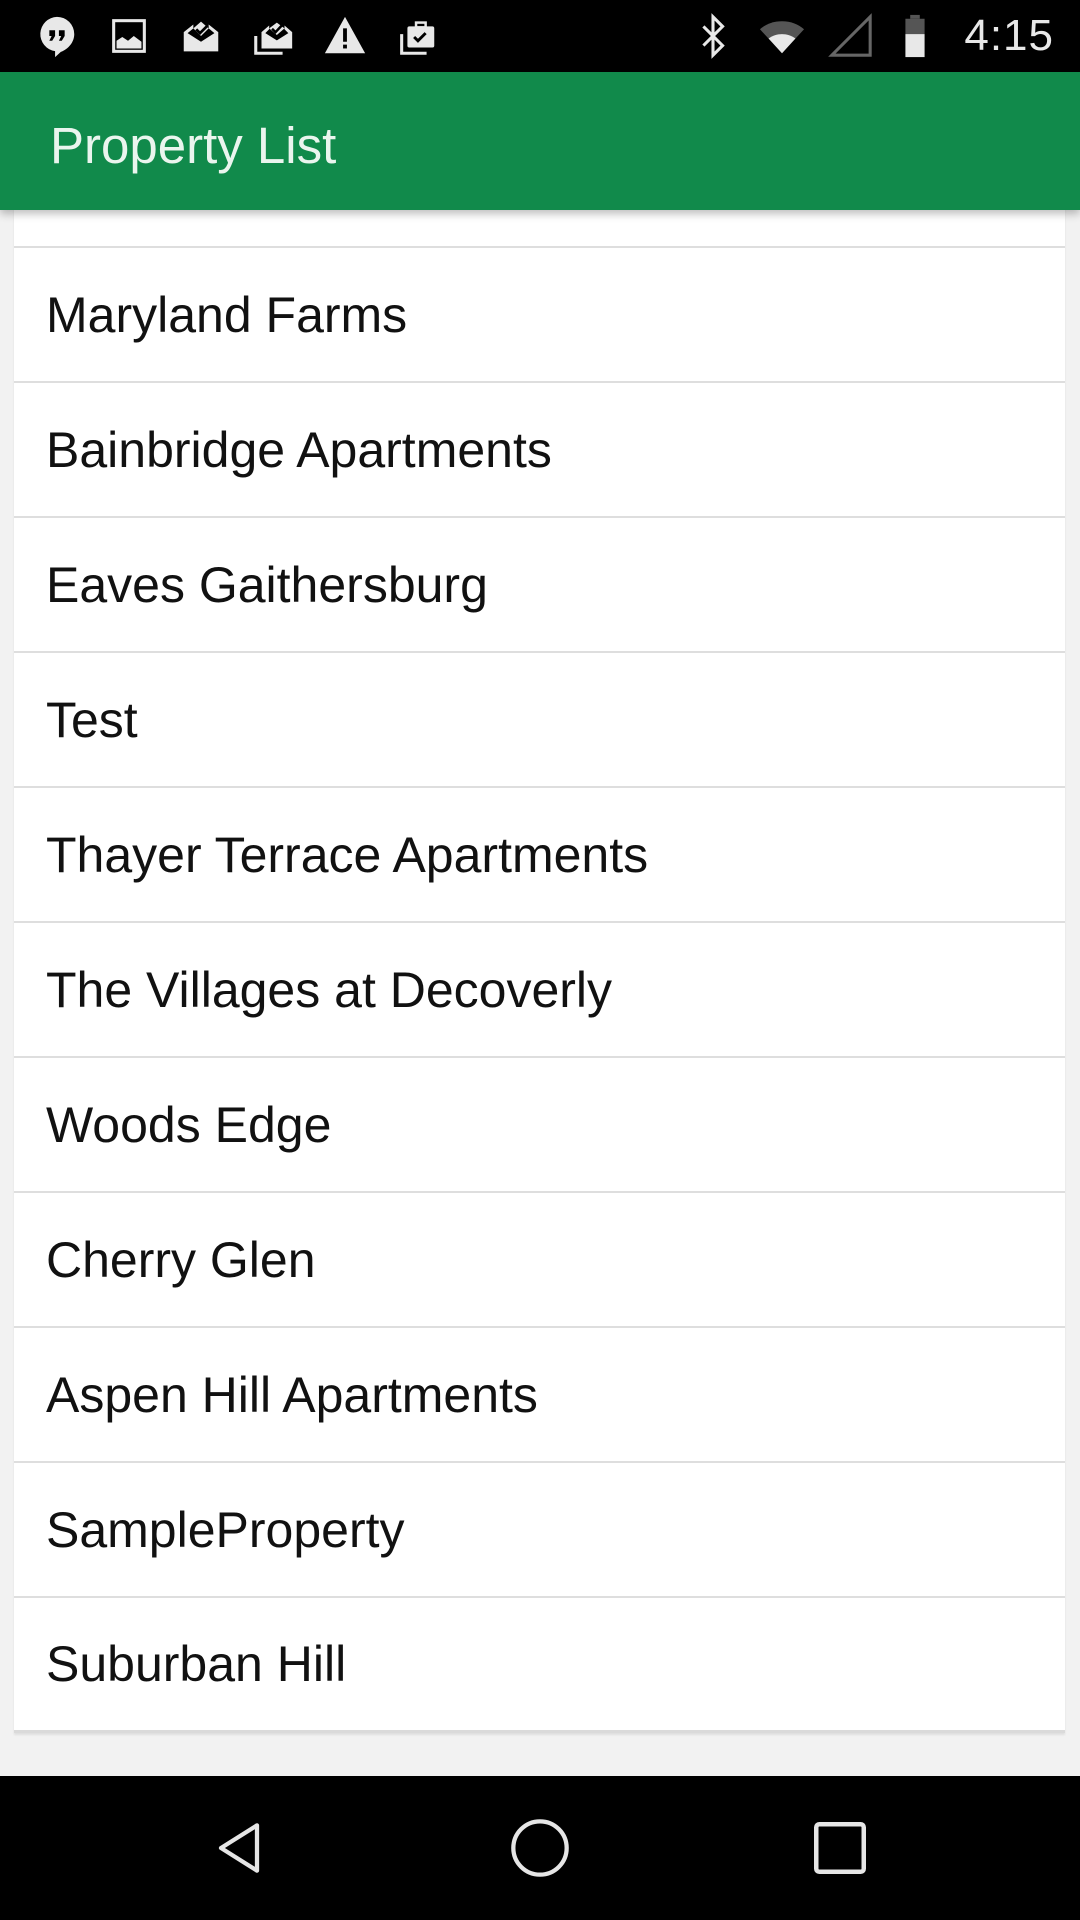  What do you see at coordinates (539, 990) in the screenshot?
I see `list-item: The Villages at Decoverly` at bounding box center [539, 990].